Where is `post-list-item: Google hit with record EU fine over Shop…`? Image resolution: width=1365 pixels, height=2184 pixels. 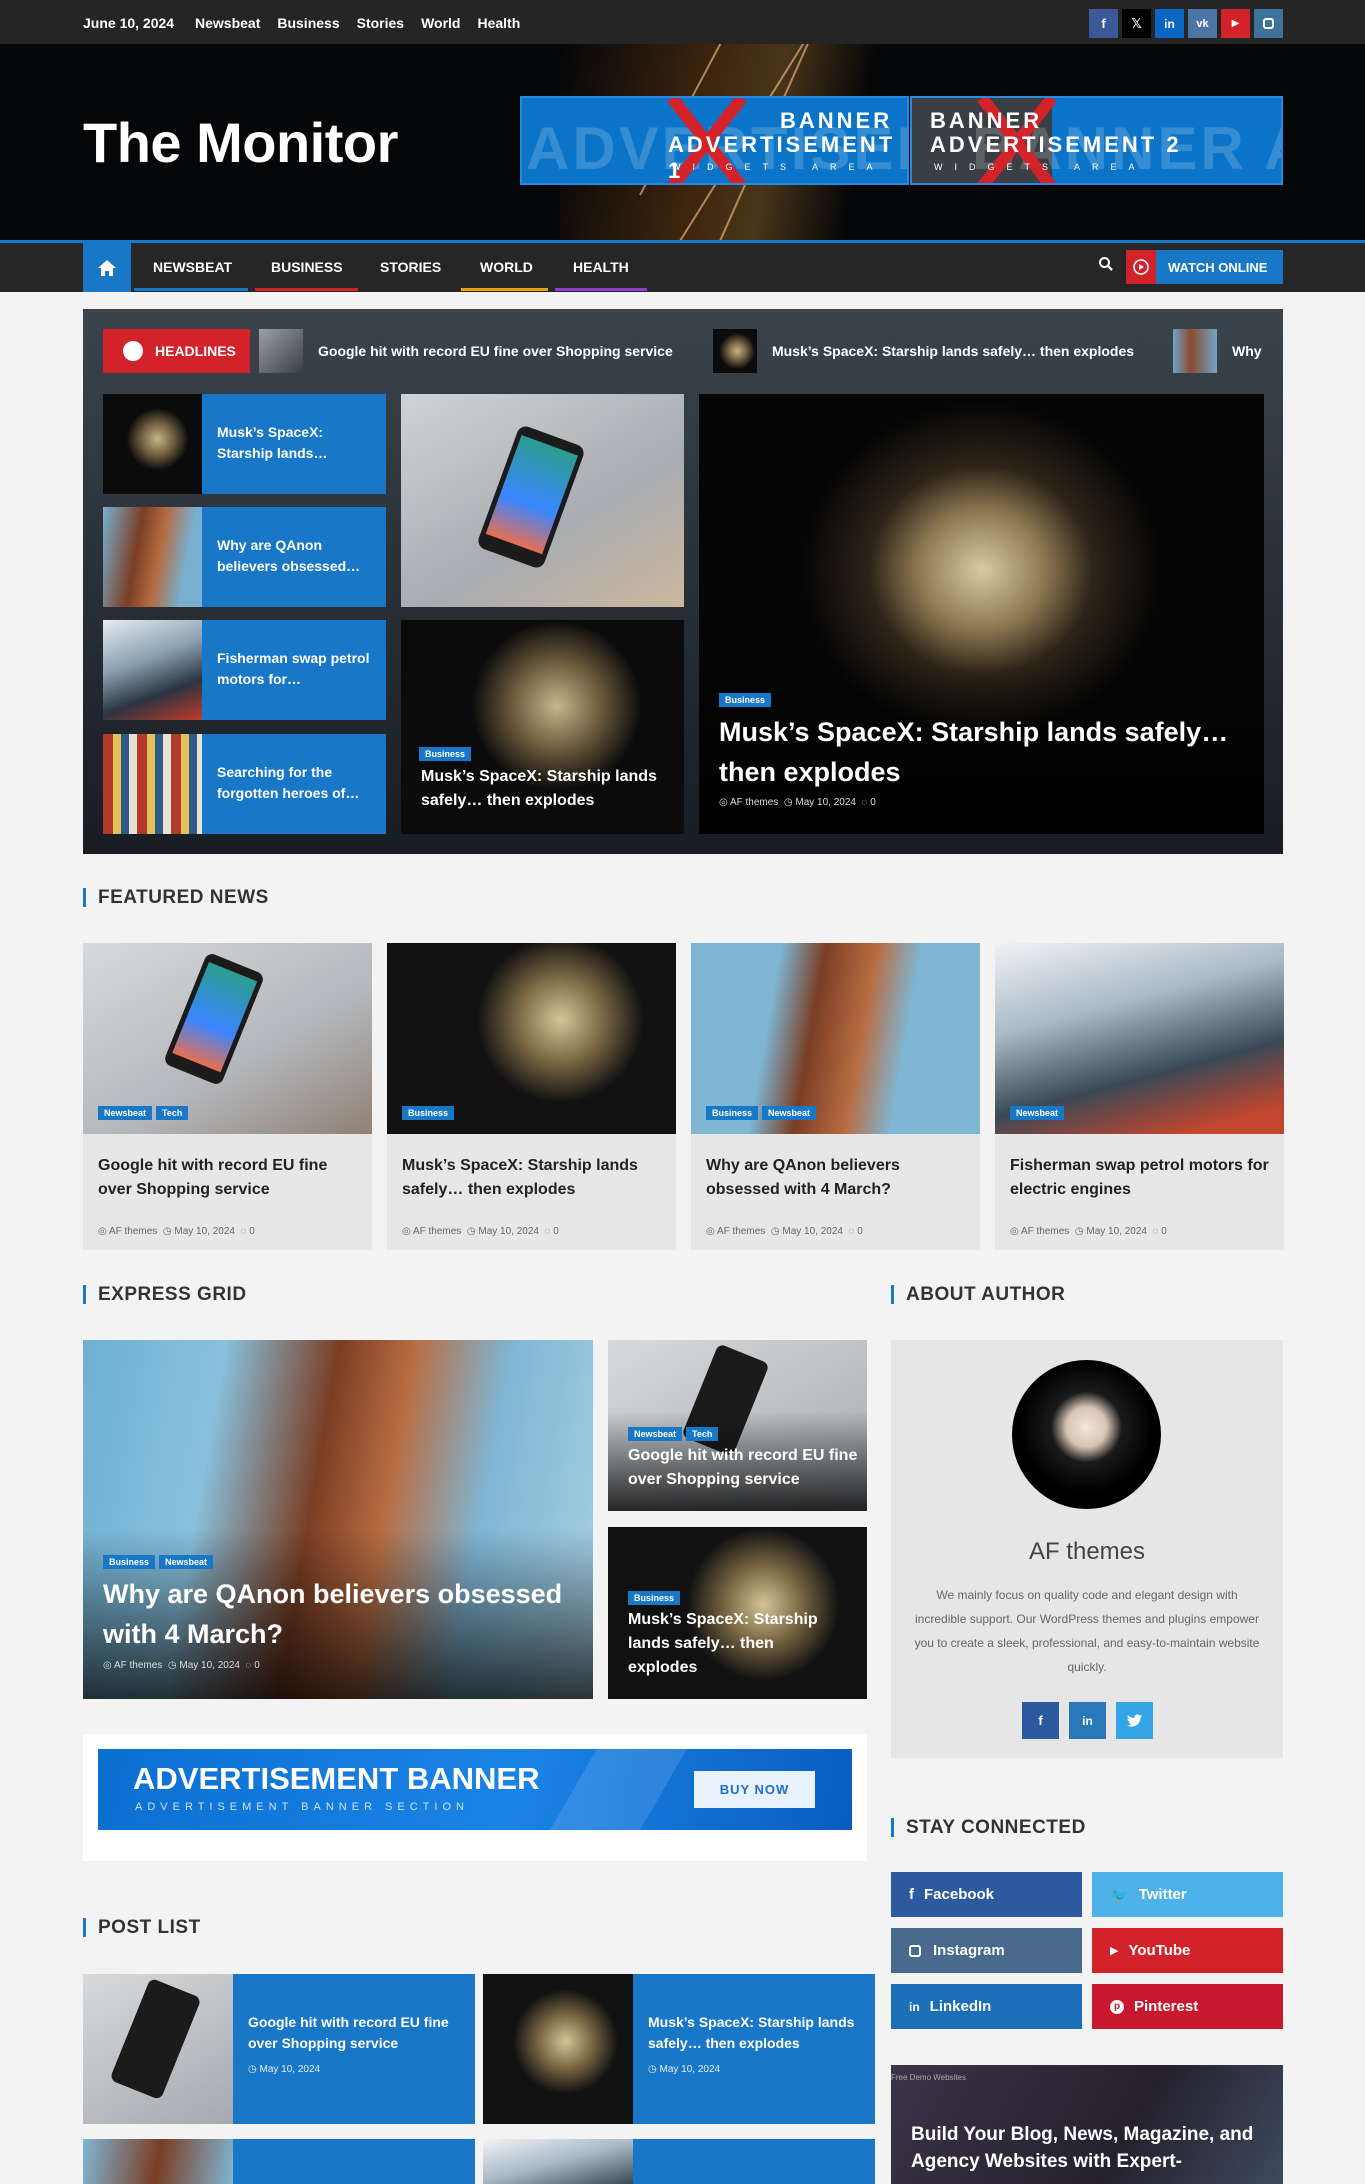 post-list-item: Google hit with record EU fine over Shop… is located at coordinates (279, 2049).